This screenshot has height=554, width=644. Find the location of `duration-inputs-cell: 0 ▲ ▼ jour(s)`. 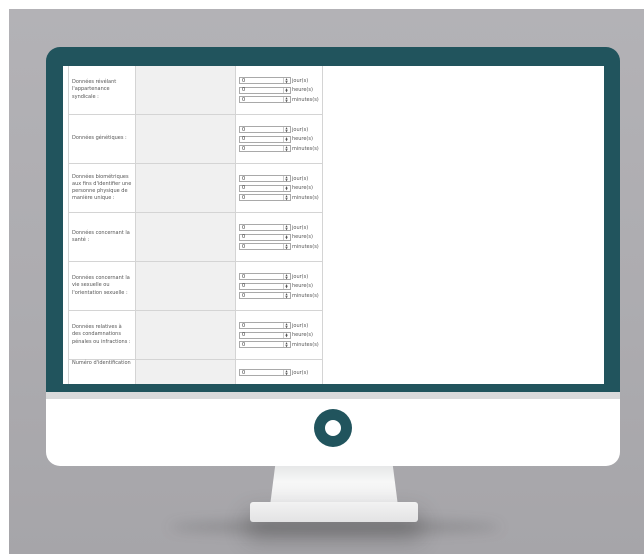

duration-inputs-cell: 0 ▲ ▼ jour(s) is located at coordinates (279, 371).